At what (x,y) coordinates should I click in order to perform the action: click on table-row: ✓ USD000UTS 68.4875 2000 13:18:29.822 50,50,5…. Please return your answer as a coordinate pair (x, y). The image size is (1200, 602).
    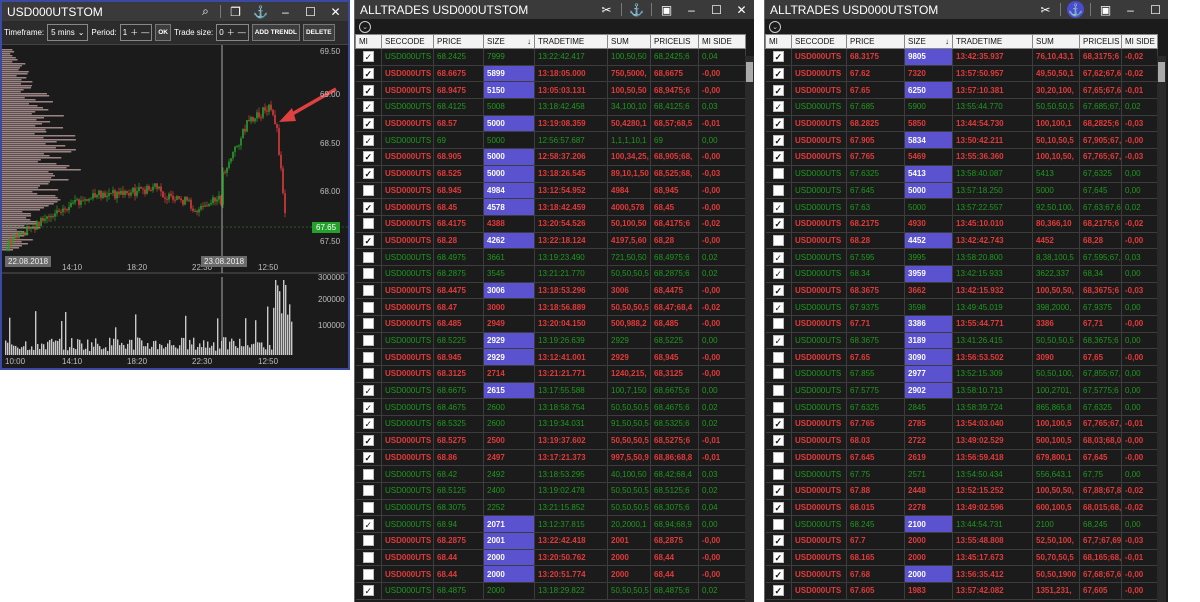
    Looking at the image, I should click on (550, 591).